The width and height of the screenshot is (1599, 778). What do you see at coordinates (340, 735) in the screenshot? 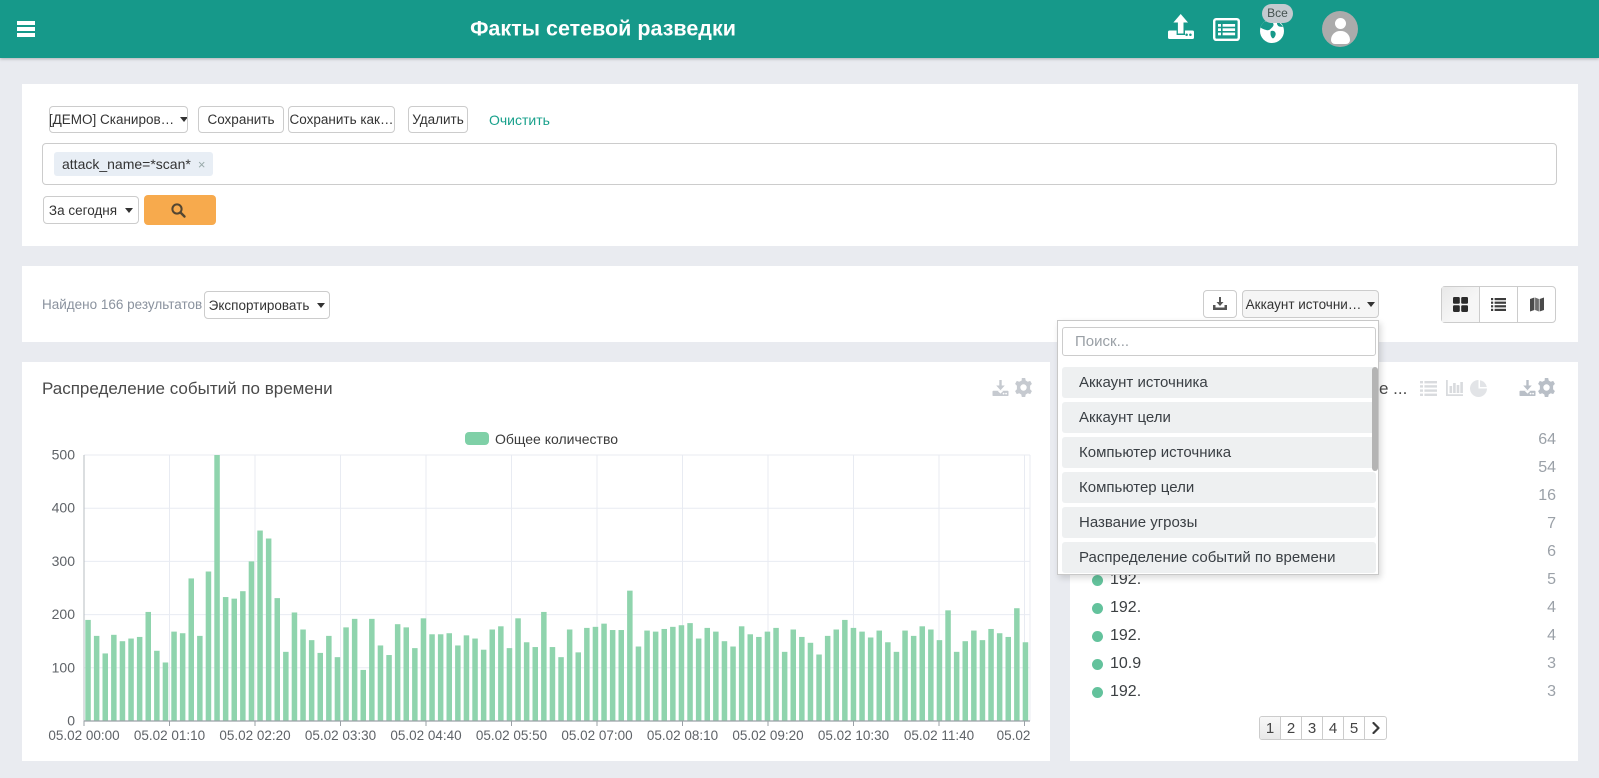
I see `svg-text: 05.02 03:30` at bounding box center [340, 735].